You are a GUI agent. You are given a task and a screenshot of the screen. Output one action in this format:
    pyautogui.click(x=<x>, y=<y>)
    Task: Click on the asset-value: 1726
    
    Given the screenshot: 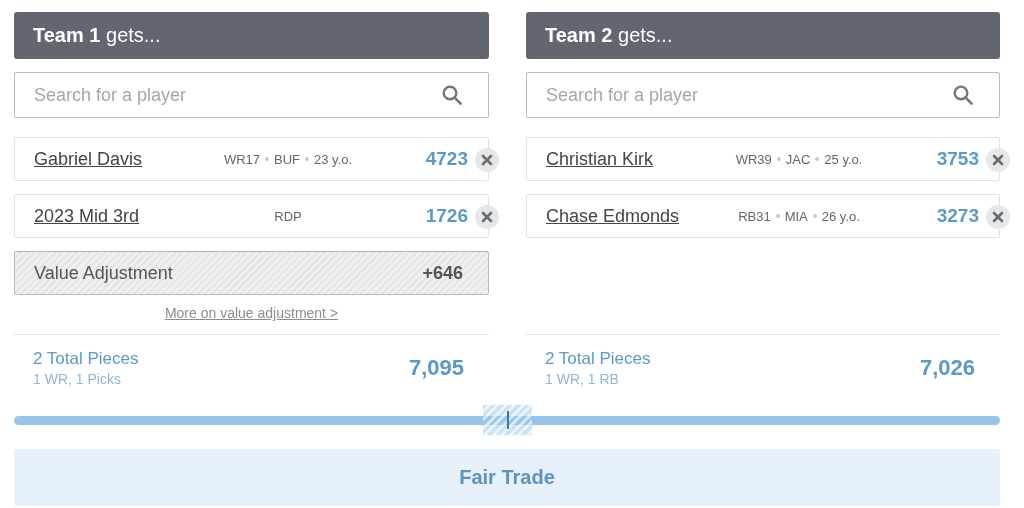 What is the action you would take?
    pyautogui.click(x=446, y=216)
    